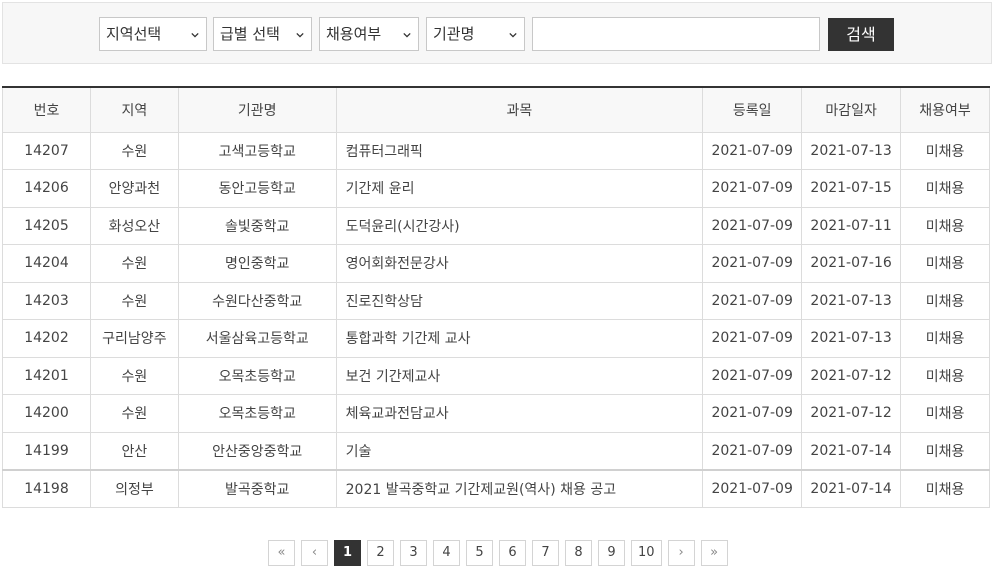 This screenshot has width=994, height=567. Describe the element at coordinates (46, 300) in the screenshot. I see `cell-number: 14203` at that location.